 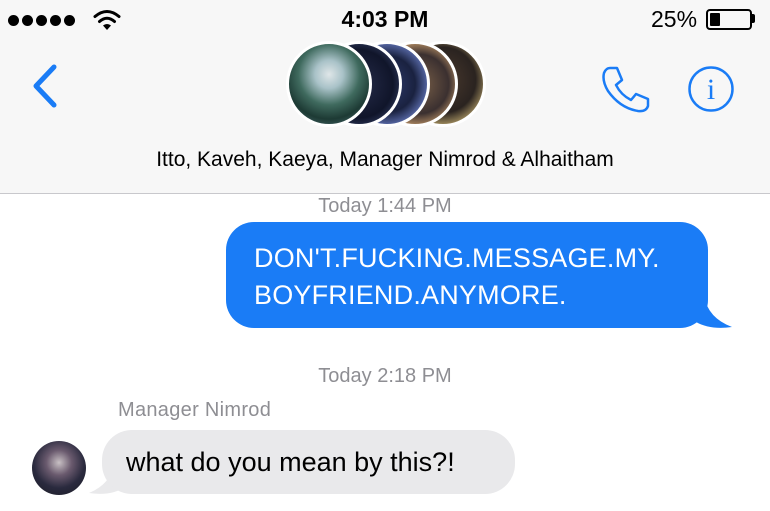 I want to click on outgoing-bubble-tail, so click(x=711, y=312).